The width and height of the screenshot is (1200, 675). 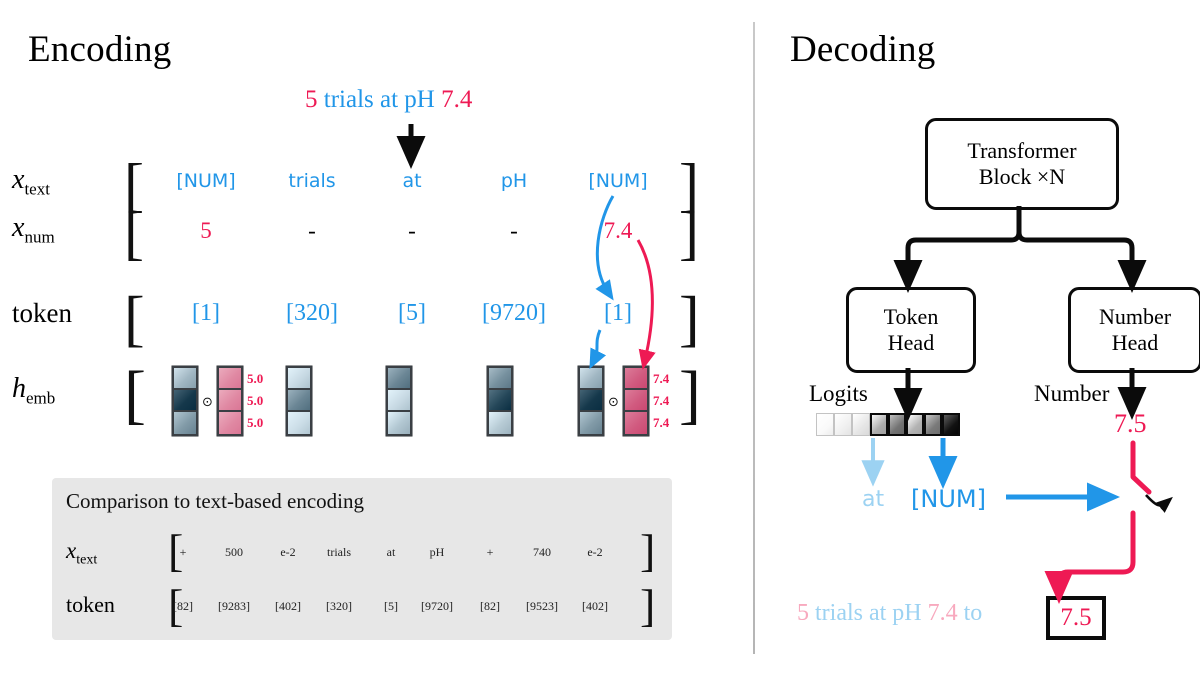 What do you see at coordinates (1072, 393) in the screenshot?
I see `number-label: Number` at bounding box center [1072, 393].